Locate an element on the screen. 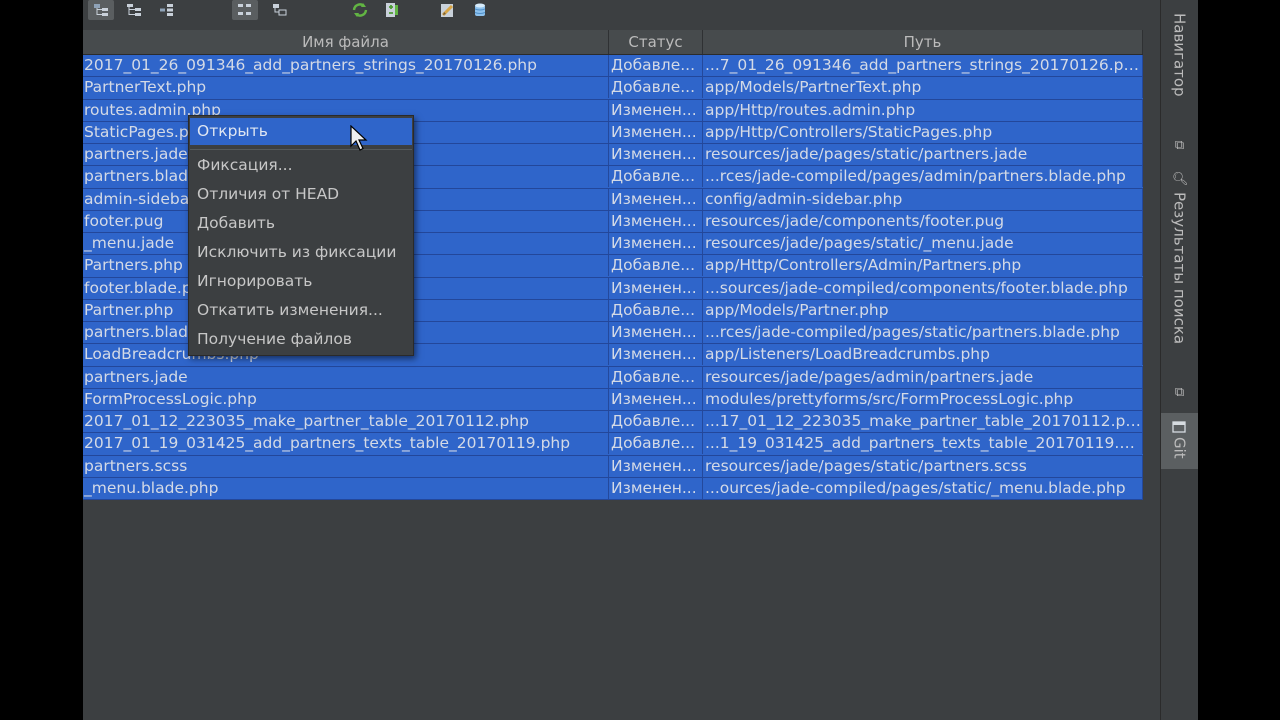  refresh-icon is located at coordinates (360, 10).